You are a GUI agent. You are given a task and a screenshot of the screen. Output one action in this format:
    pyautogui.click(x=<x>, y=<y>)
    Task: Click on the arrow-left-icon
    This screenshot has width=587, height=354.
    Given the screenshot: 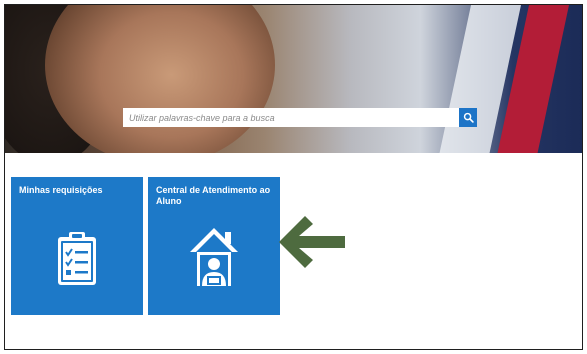 What is the action you would take?
    pyautogui.click(x=312, y=244)
    